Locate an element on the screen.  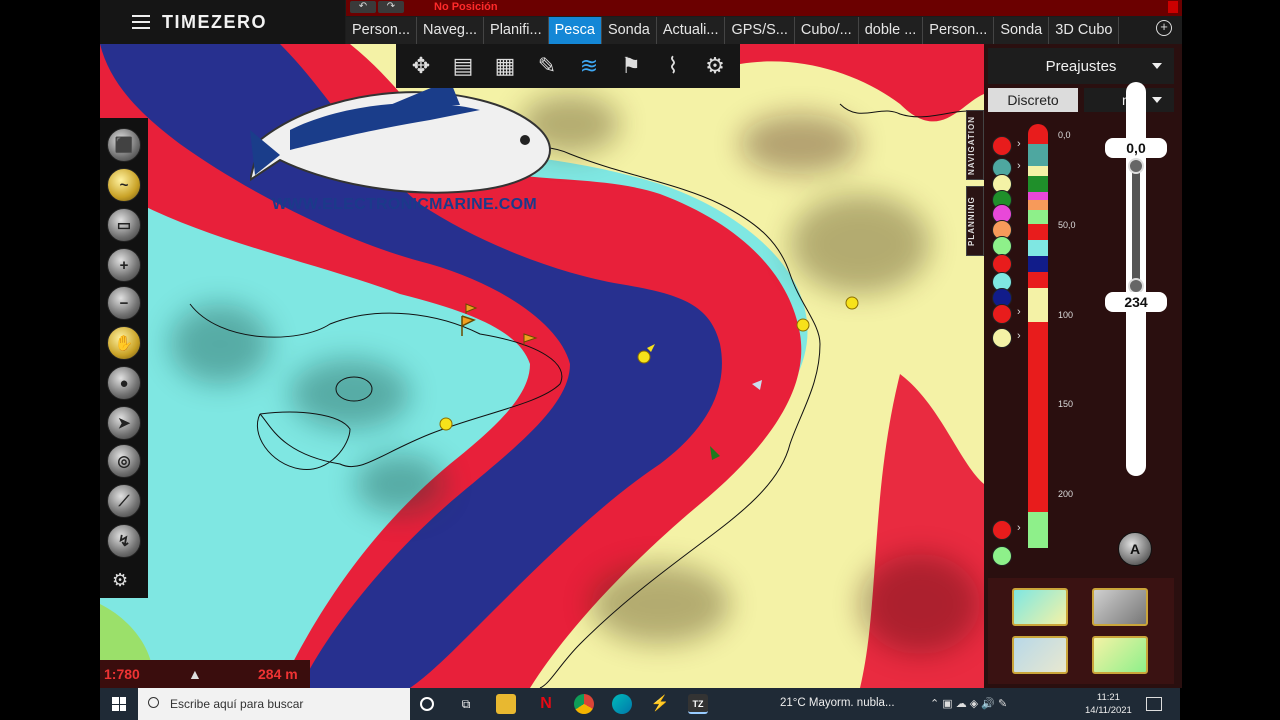
depth-label: 50,0 is located at coordinates (1067, 225).